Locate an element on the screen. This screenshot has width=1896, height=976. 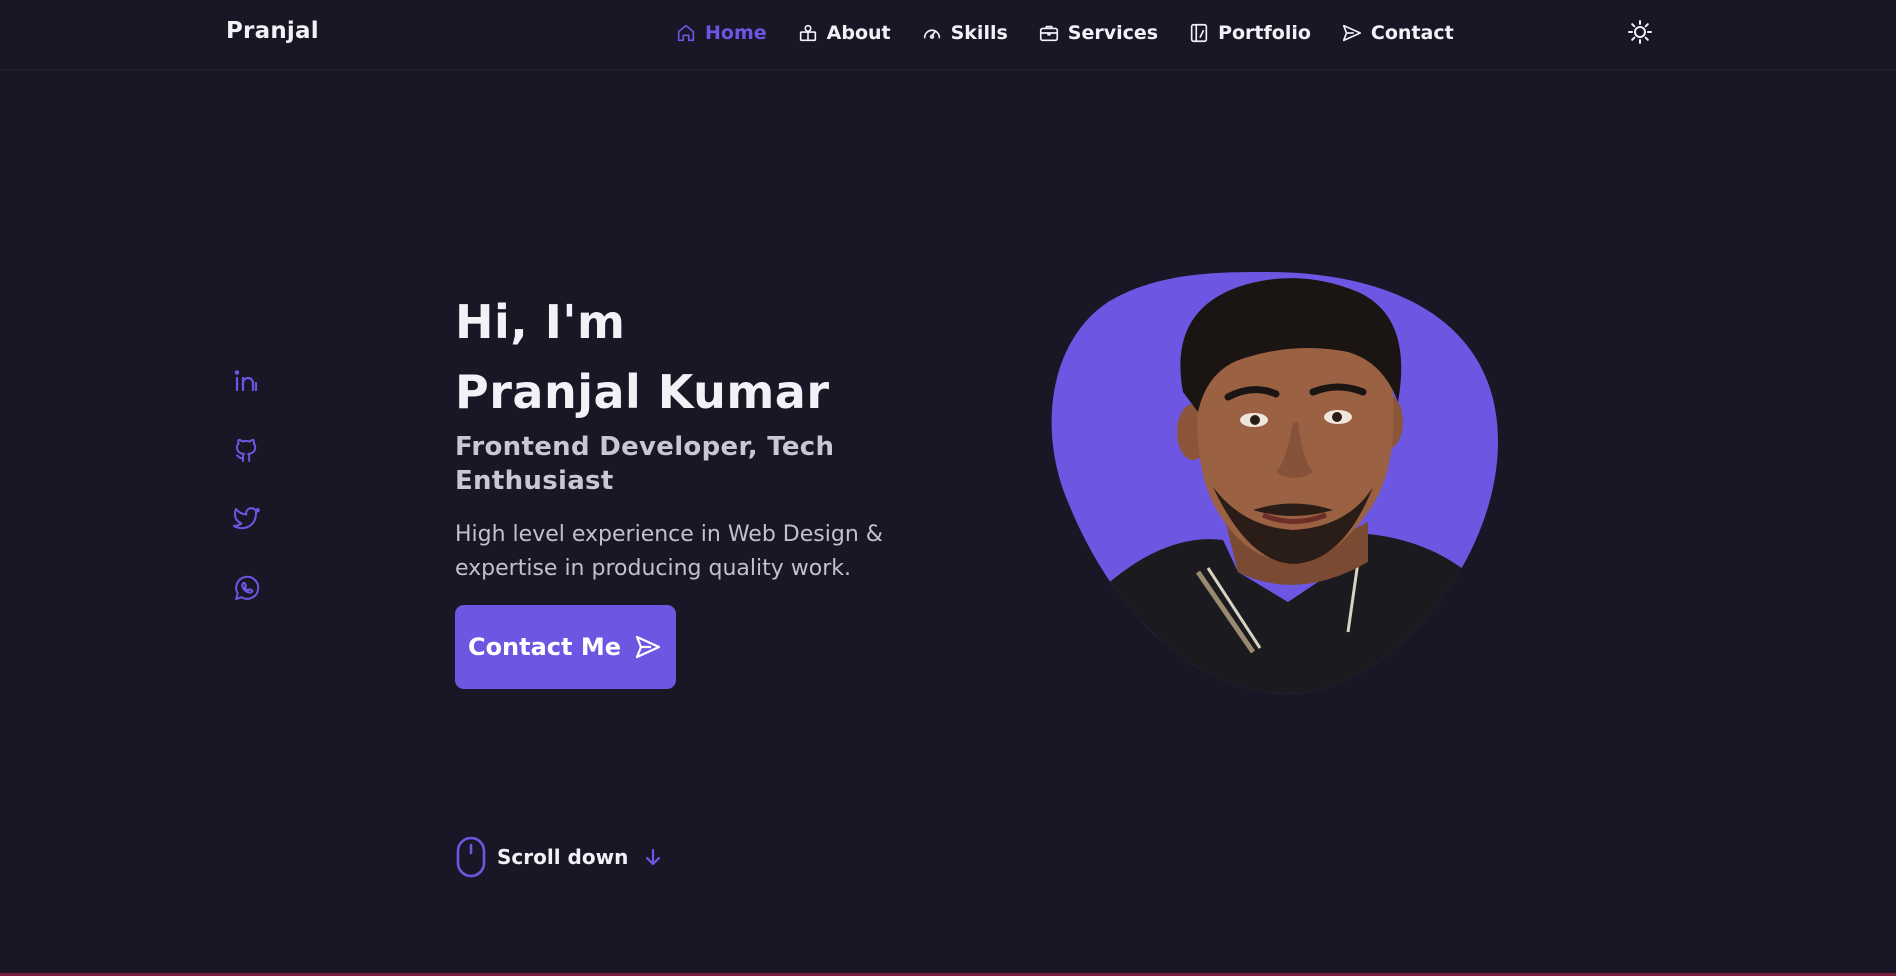
github-icon is located at coordinates (246, 450).